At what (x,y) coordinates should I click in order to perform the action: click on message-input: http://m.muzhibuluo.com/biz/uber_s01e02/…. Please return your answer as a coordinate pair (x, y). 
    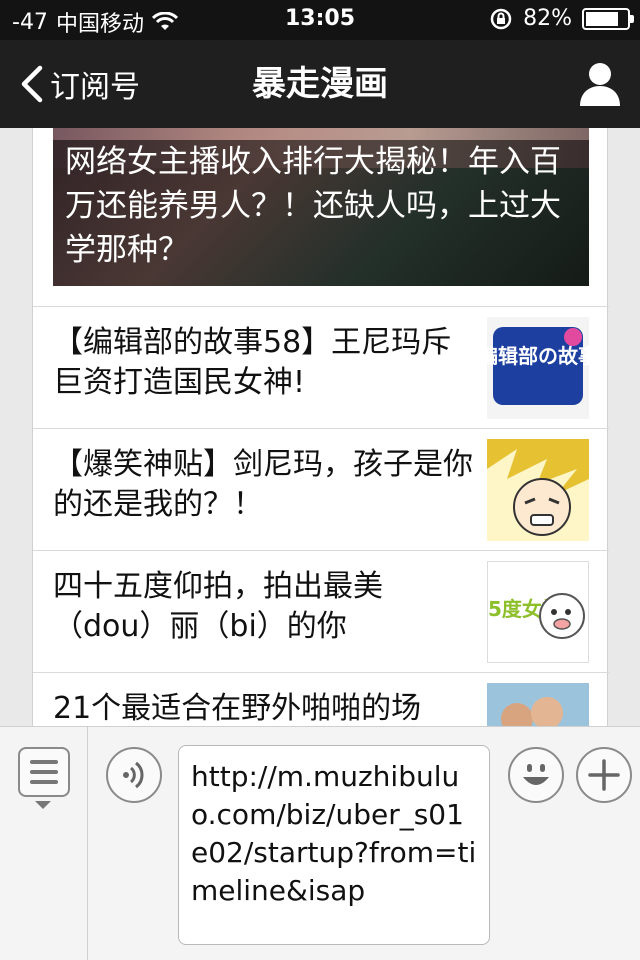
    Looking at the image, I should click on (334, 845).